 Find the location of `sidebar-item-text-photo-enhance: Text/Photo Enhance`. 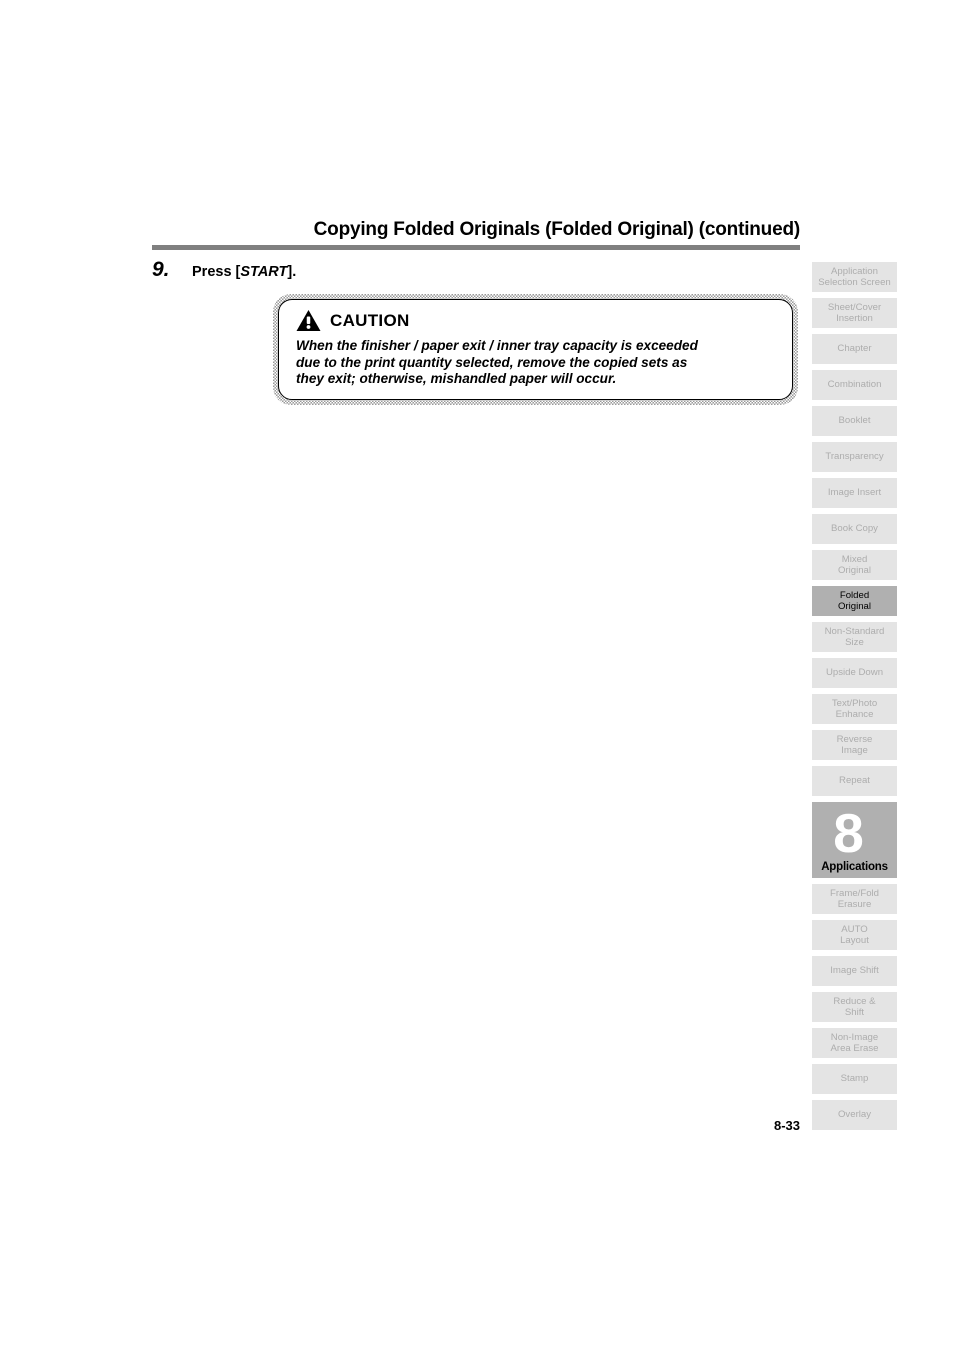

sidebar-item-text-photo-enhance: Text/Photo Enhance is located at coordinates (854, 709).